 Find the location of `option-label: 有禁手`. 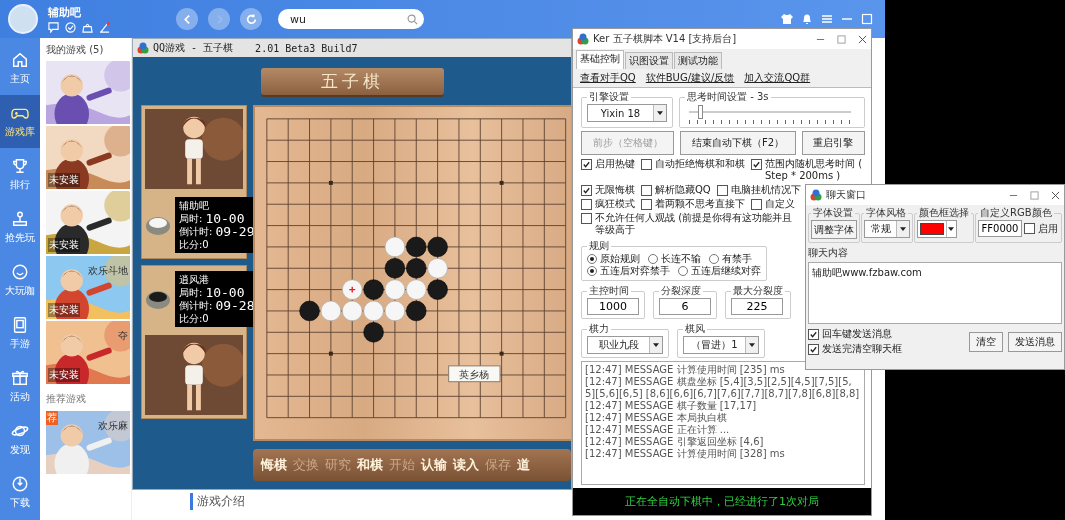

option-label: 有禁手 is located at coordinates (737, 259).